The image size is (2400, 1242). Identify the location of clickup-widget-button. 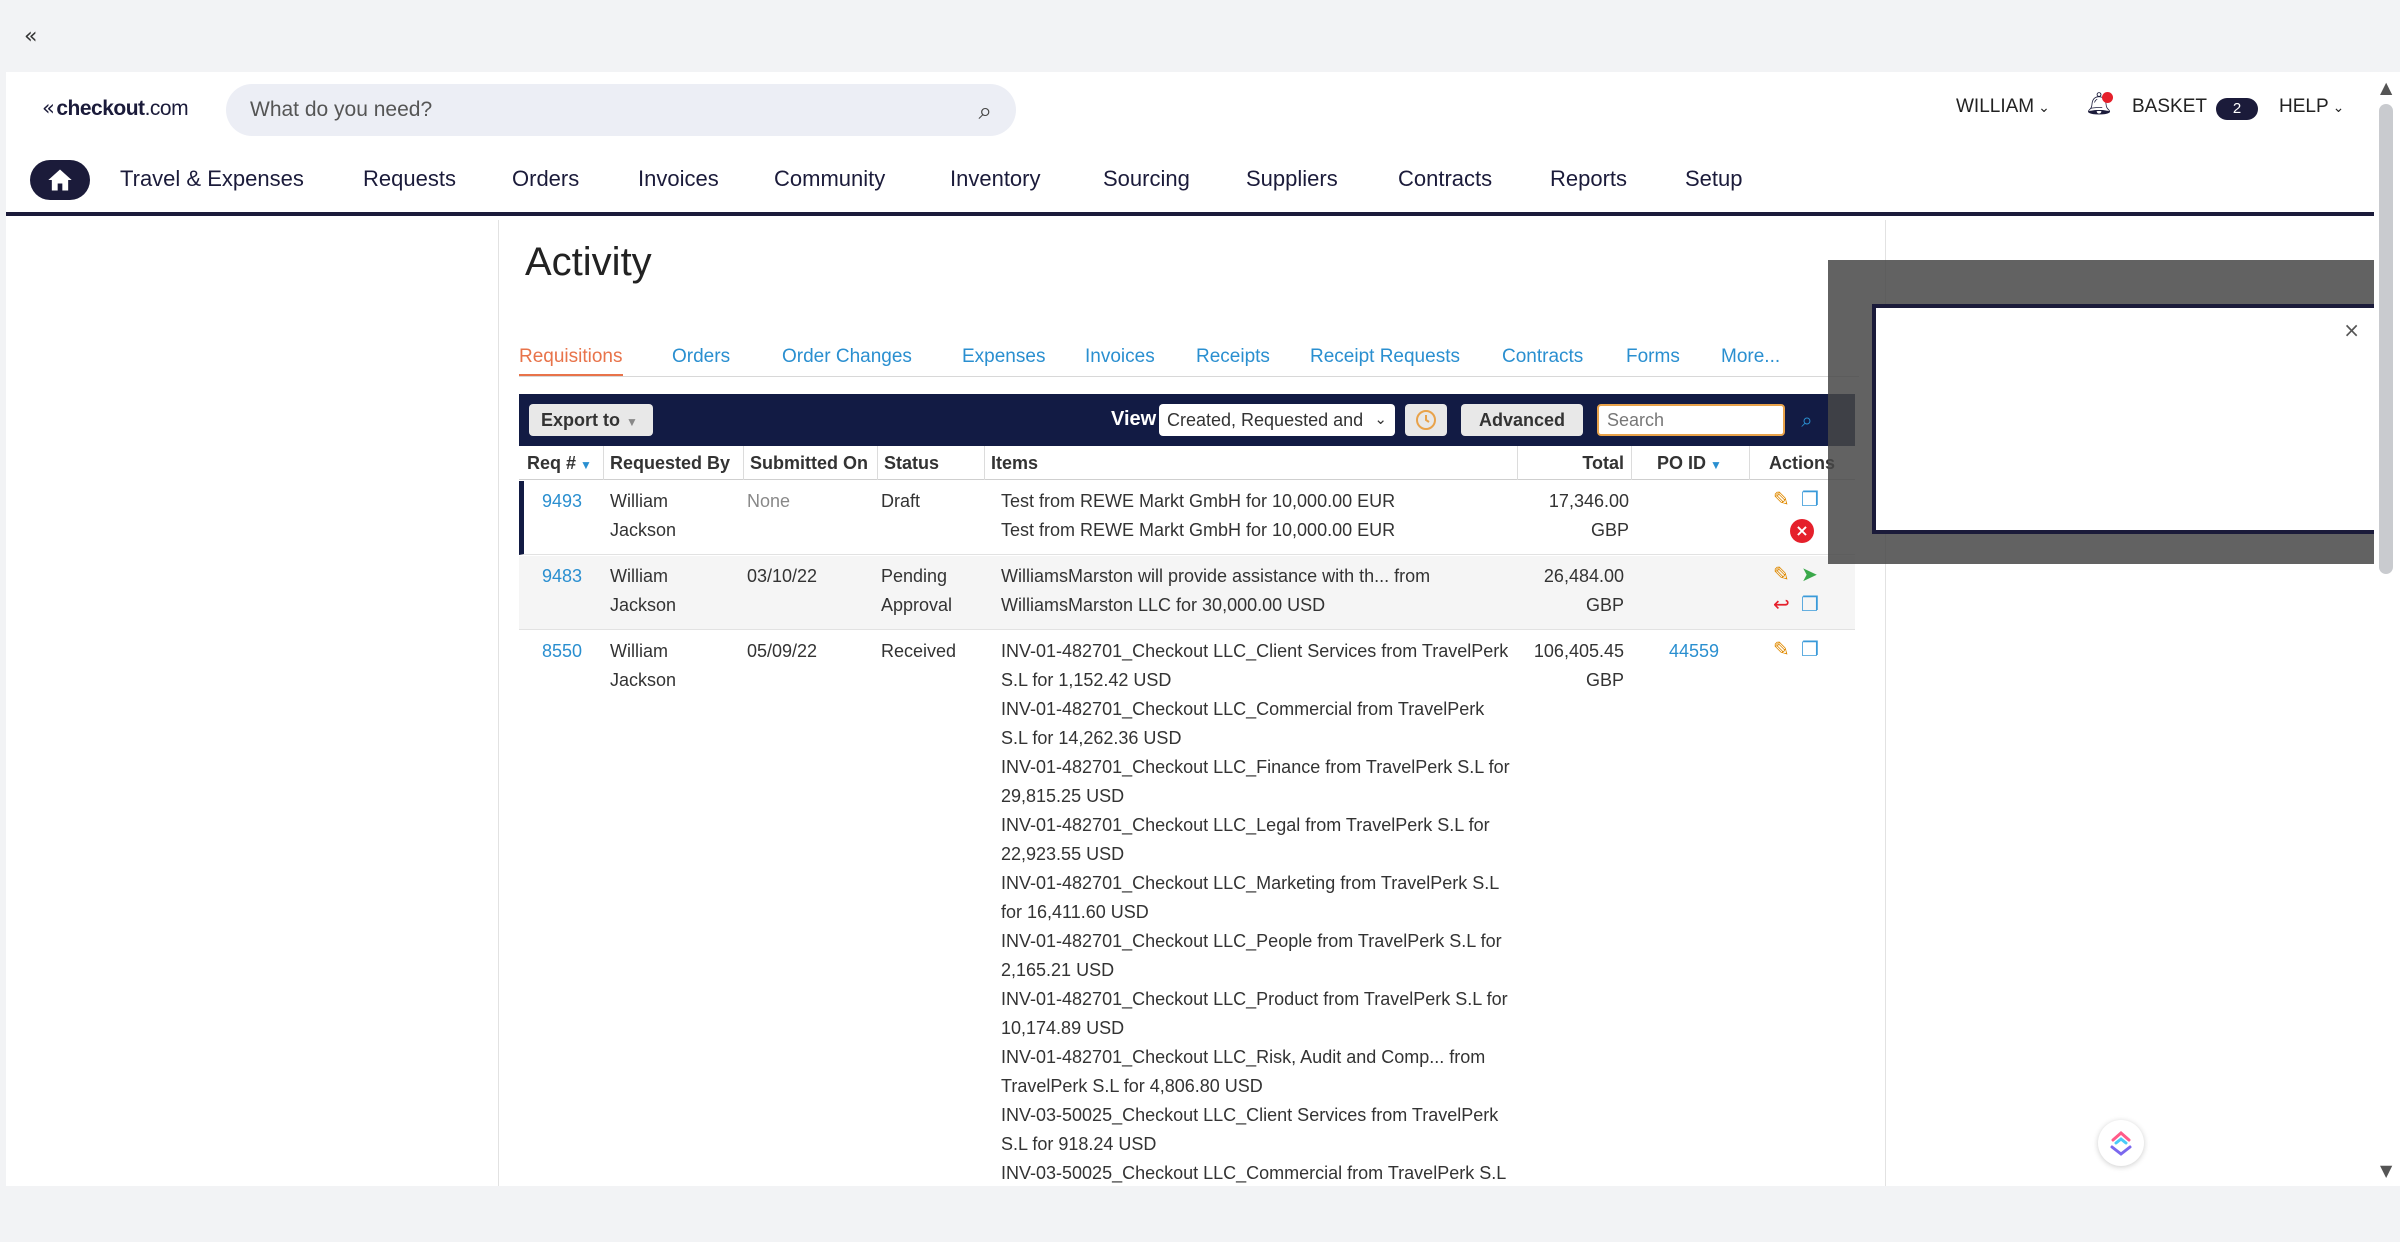
(2121, 1143).